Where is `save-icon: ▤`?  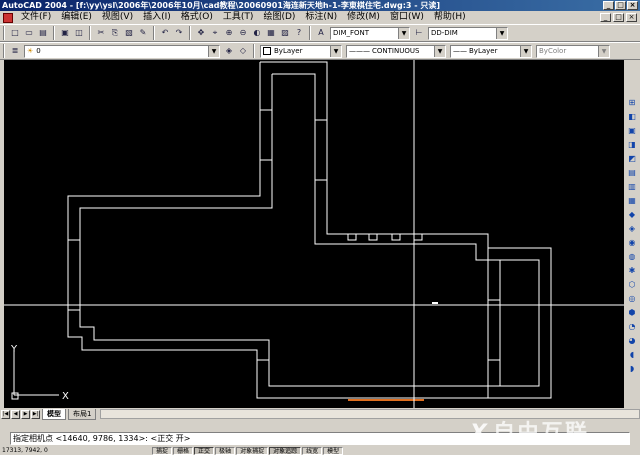 save-icon: ▤ is located at coordinates (43, 33).